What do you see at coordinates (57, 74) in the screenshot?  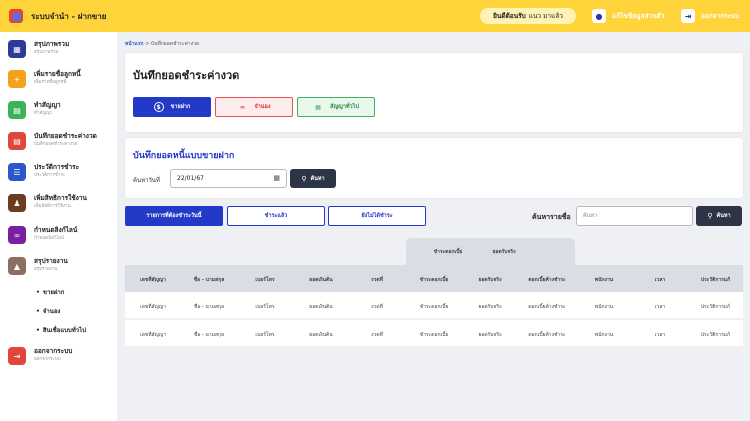 I see `sidebar-item-label: เพิ่มรายชื่อลูกหนี้` at bounding box center [57, 74].